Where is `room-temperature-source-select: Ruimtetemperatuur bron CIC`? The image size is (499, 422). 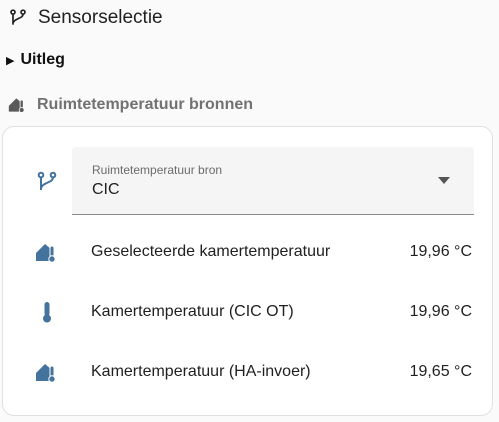 room-temperature-source-select: Ruimtetemperatuur bron CIC is located at coordinates (273, 181).